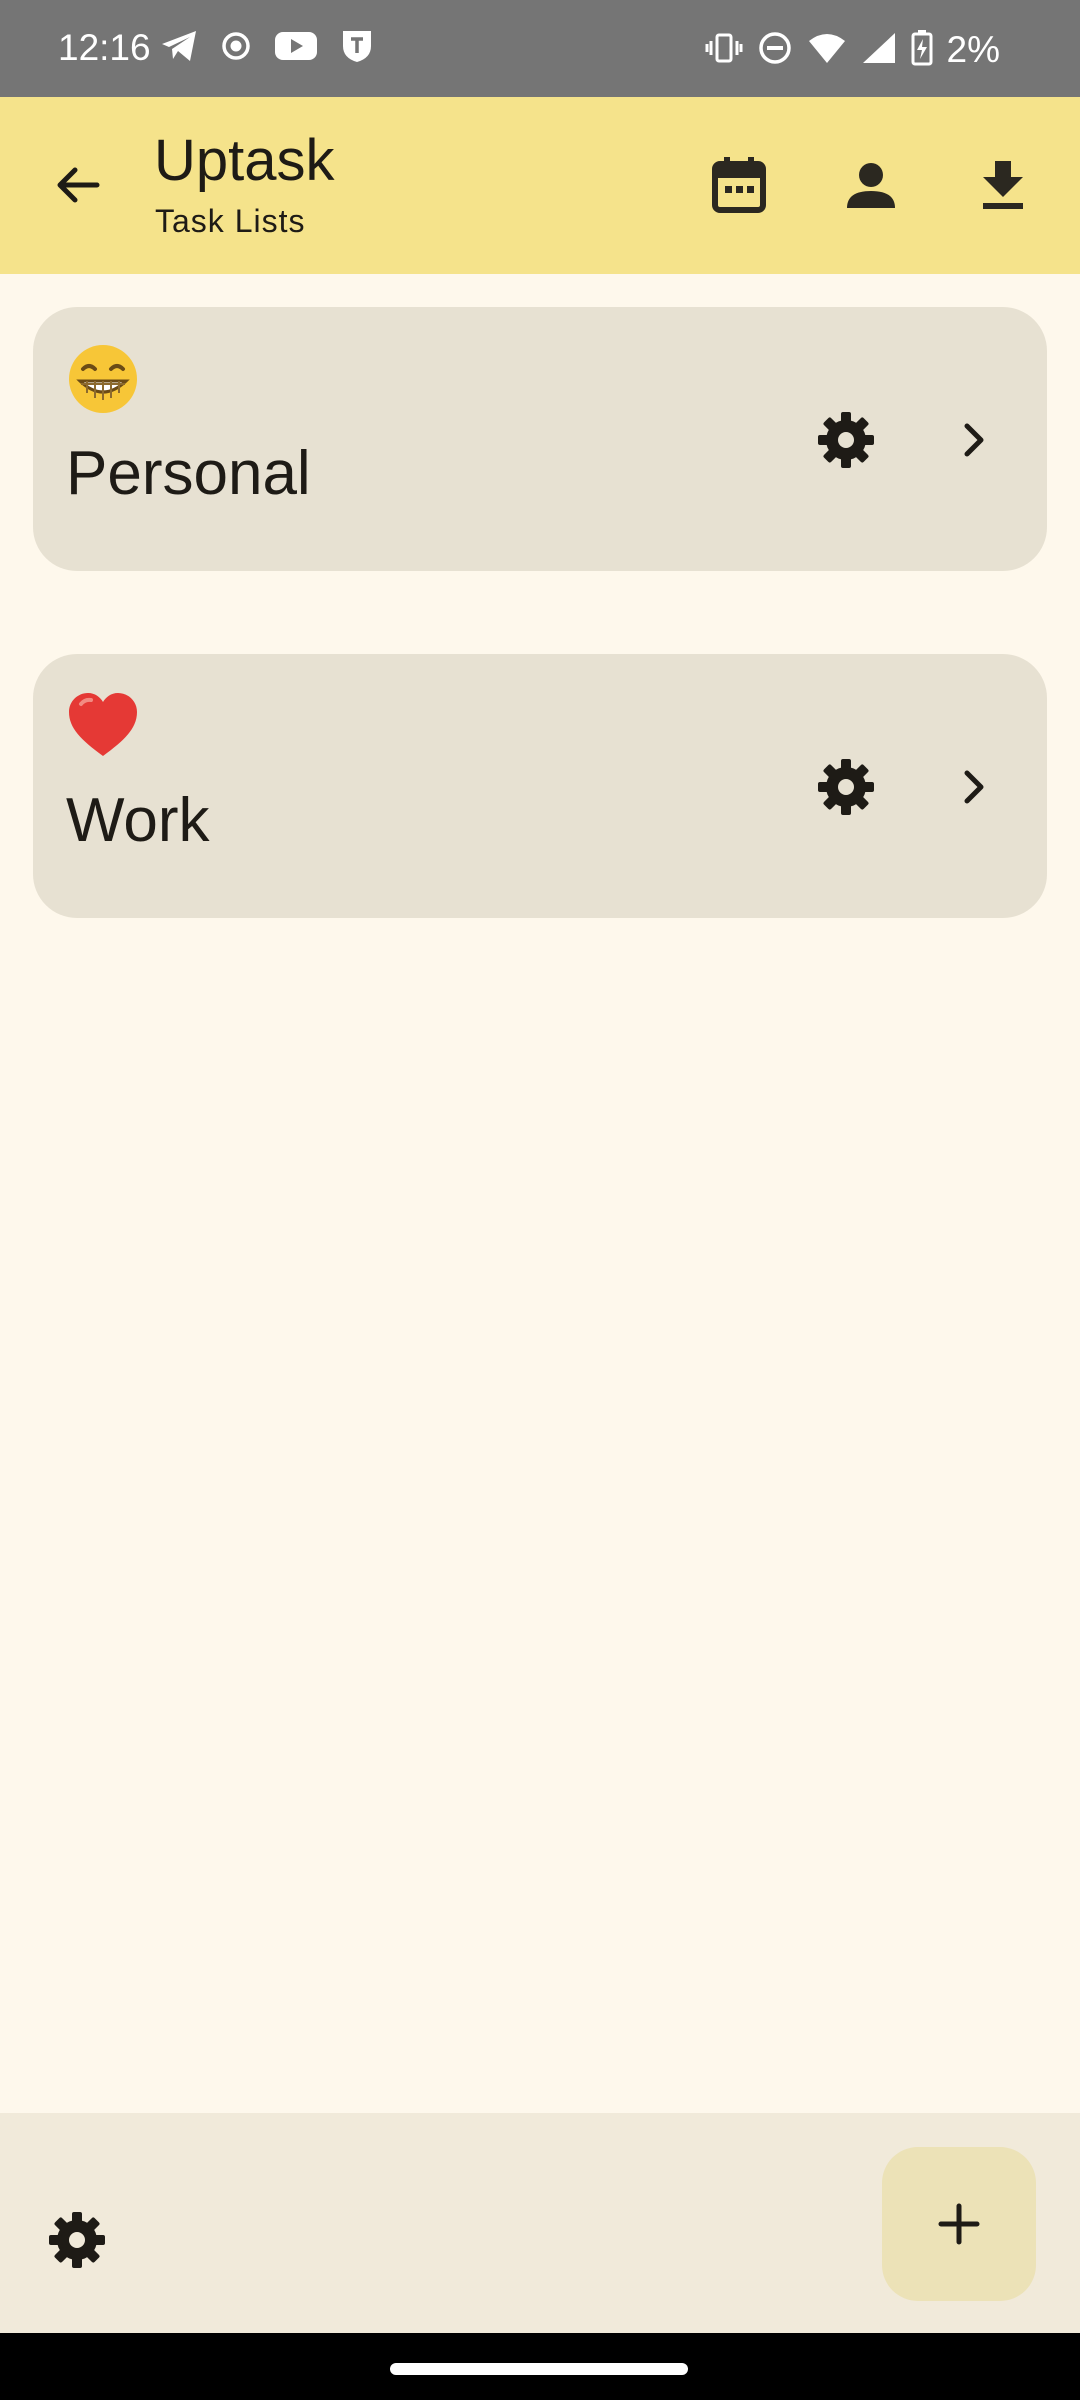 This screenshot has width=1080, height=2400. I want to click on calendar-button, so click(739, 185).